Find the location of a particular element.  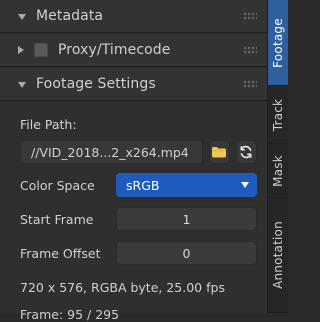

tab-track: Track is located at coordinates (278, 115).